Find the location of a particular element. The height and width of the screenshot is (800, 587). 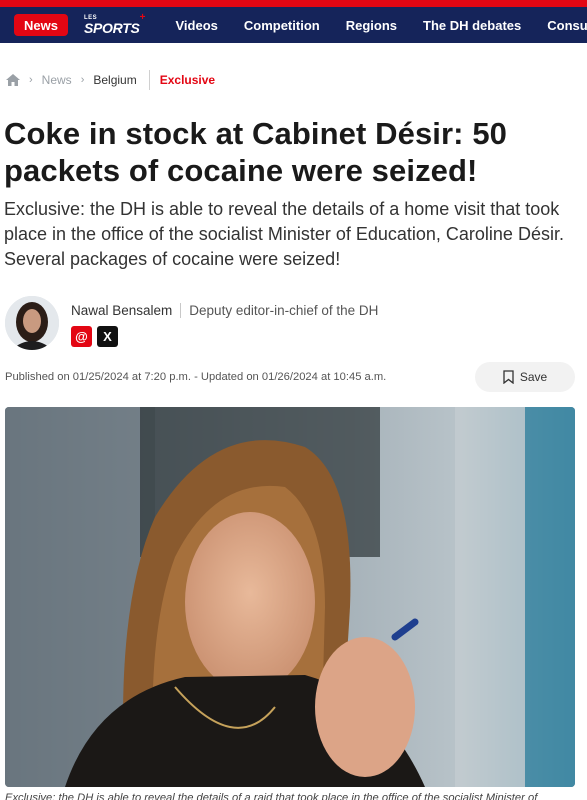

sports-logo-text: SPORTS is located at coordinates (111, 28).